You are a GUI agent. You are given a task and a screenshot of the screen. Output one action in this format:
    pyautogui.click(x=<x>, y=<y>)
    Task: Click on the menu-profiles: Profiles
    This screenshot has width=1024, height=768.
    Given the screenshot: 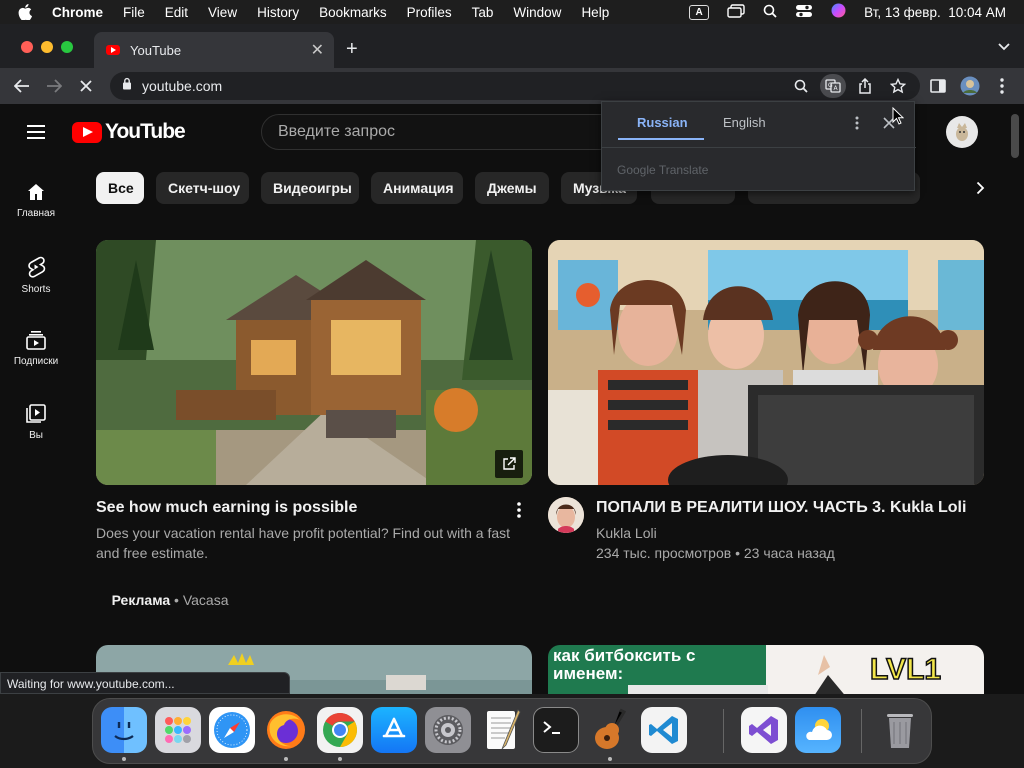 What is the action you would take?
    pyautogui.click(x=429, y=12)
    